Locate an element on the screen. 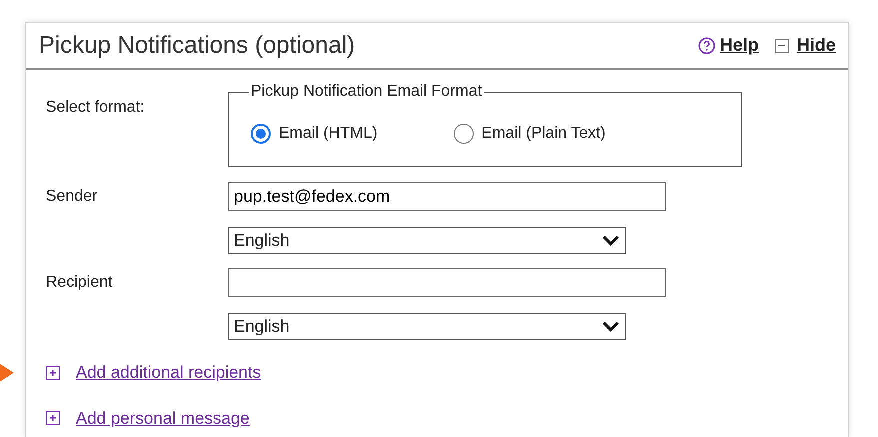 This screenshot has height=437, width=878. text-field: pup.test@fedex.com is located at coordinates (447, 196).